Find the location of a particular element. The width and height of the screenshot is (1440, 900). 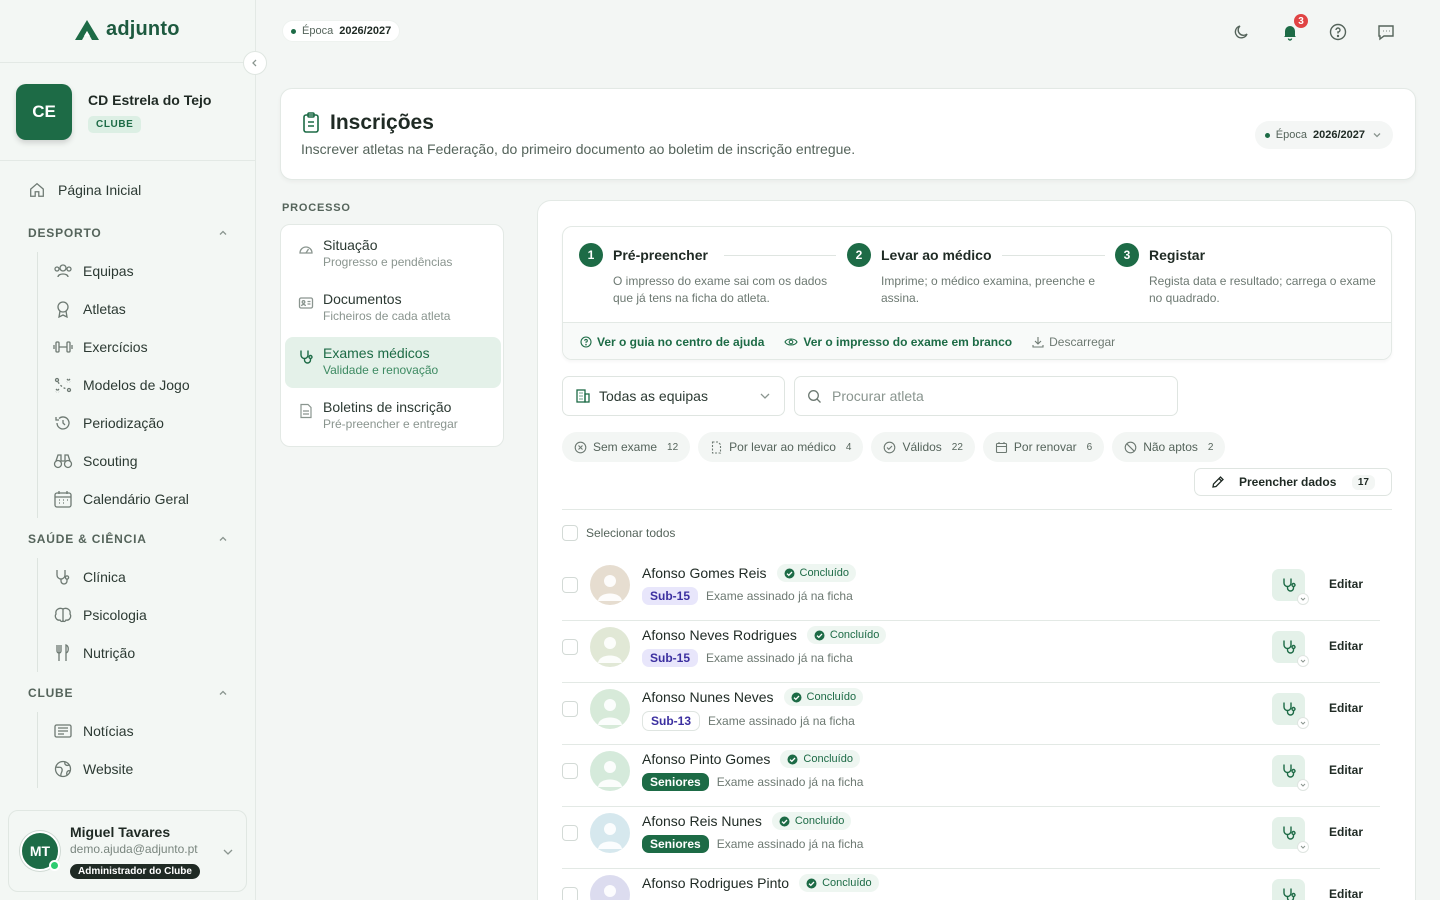

sidebar-item-equipas: Equipas is located at coordinates (93, 271).